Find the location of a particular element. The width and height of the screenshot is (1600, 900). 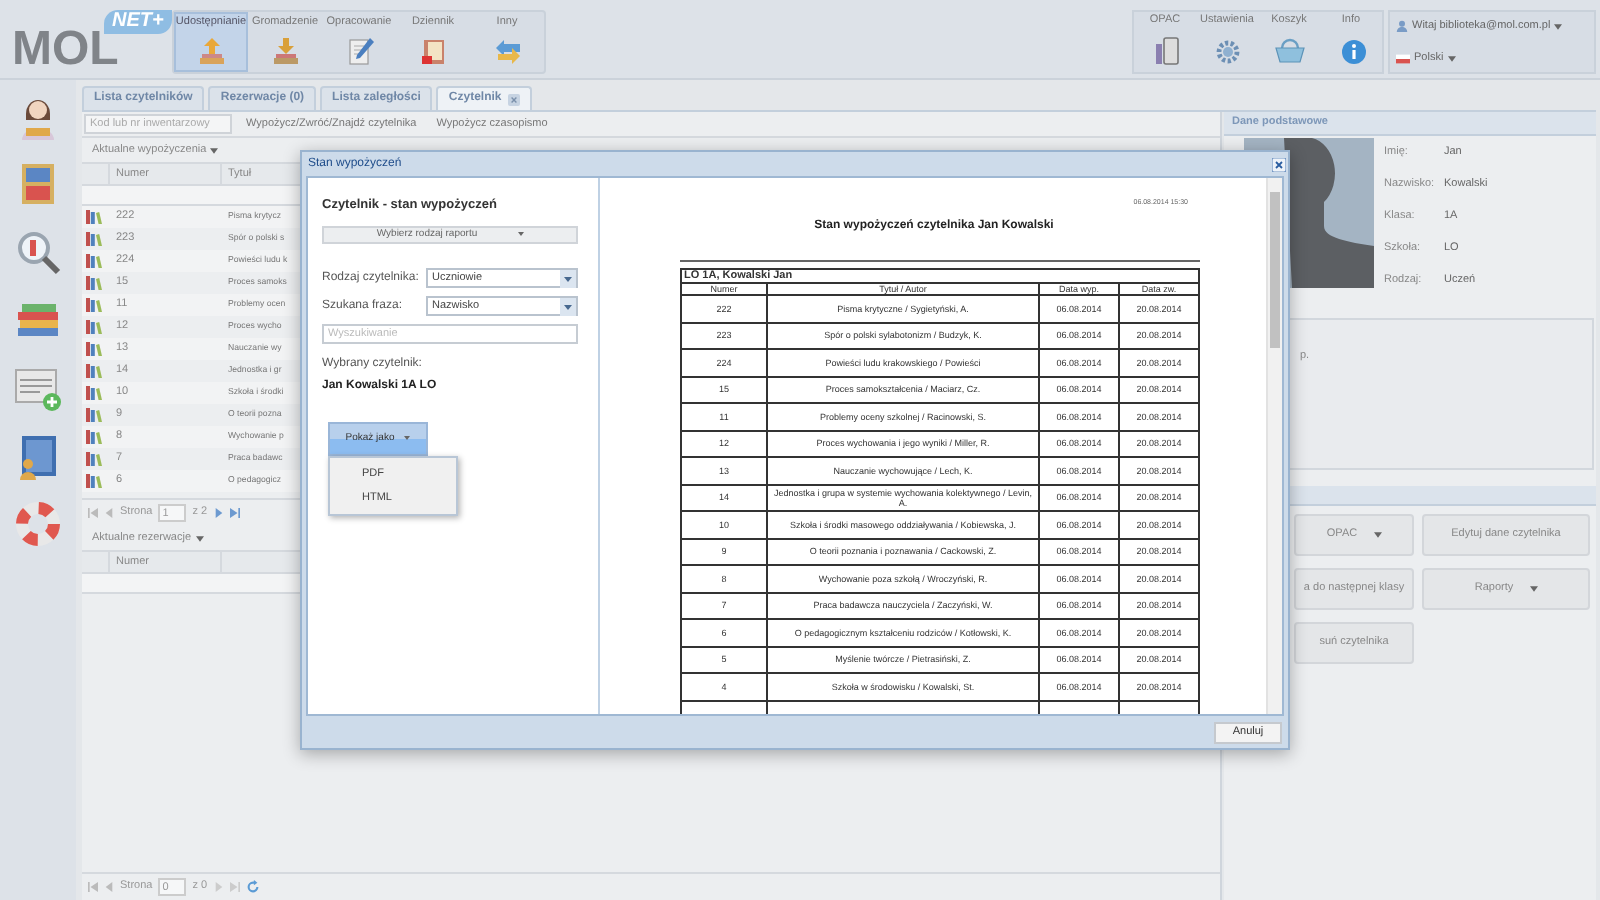

journal-icon is located at coordinates (433, 52).